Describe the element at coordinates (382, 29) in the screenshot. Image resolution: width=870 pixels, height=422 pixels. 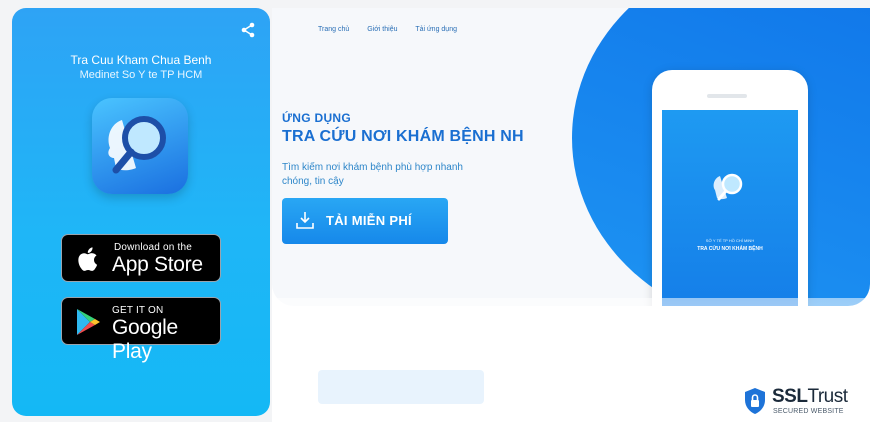
I see `nav-about: Giới thiệu` at that location.